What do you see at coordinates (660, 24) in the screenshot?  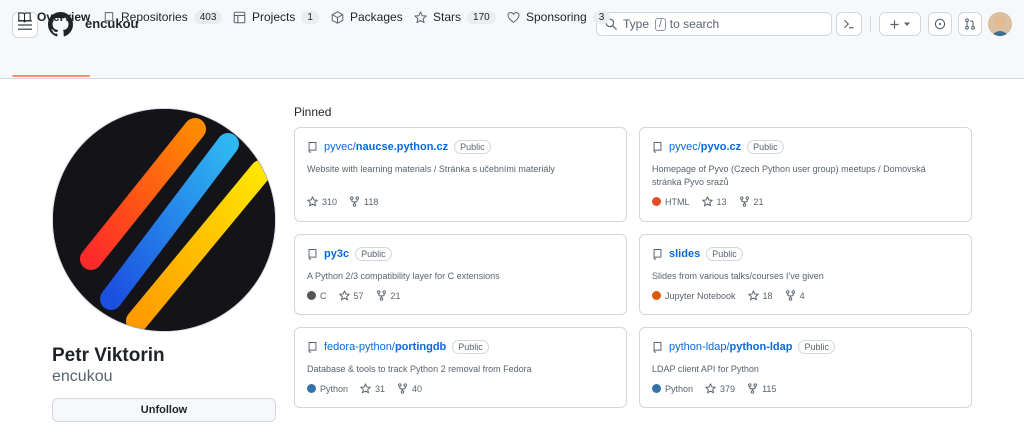 I see `search-shortcut-key: /` at bounding box center [660, 24].